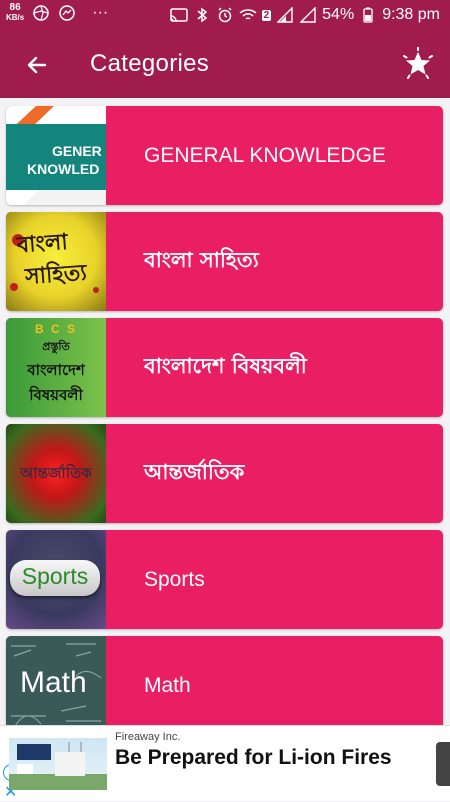 The image size is (450, 802). I want to click on messenger-icon, so click(67, 13).